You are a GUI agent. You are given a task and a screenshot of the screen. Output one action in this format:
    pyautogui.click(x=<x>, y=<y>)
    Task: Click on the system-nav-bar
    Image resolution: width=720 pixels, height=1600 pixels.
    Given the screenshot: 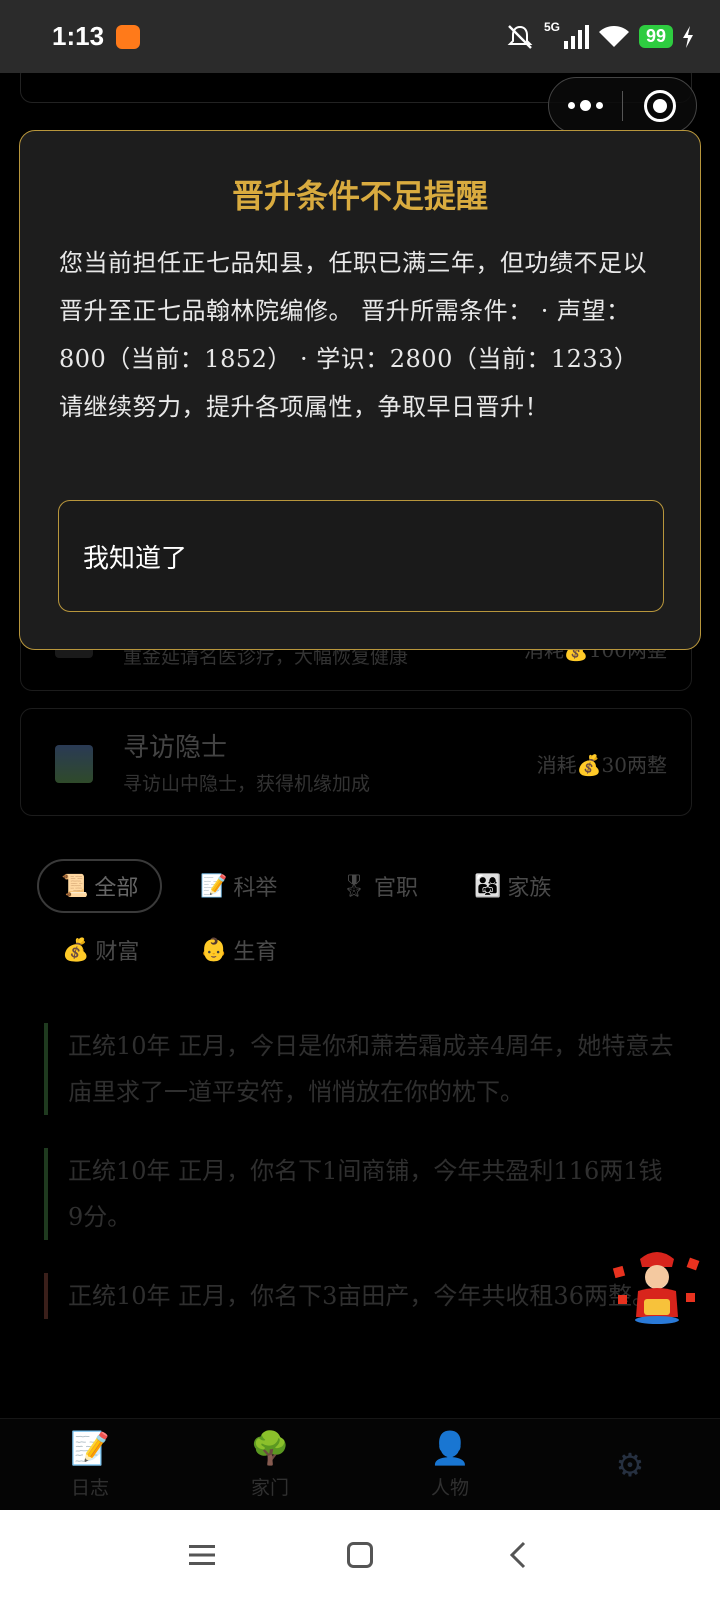 What is the action you would take?
    pyautogui.click(x=360, y=1555)
    